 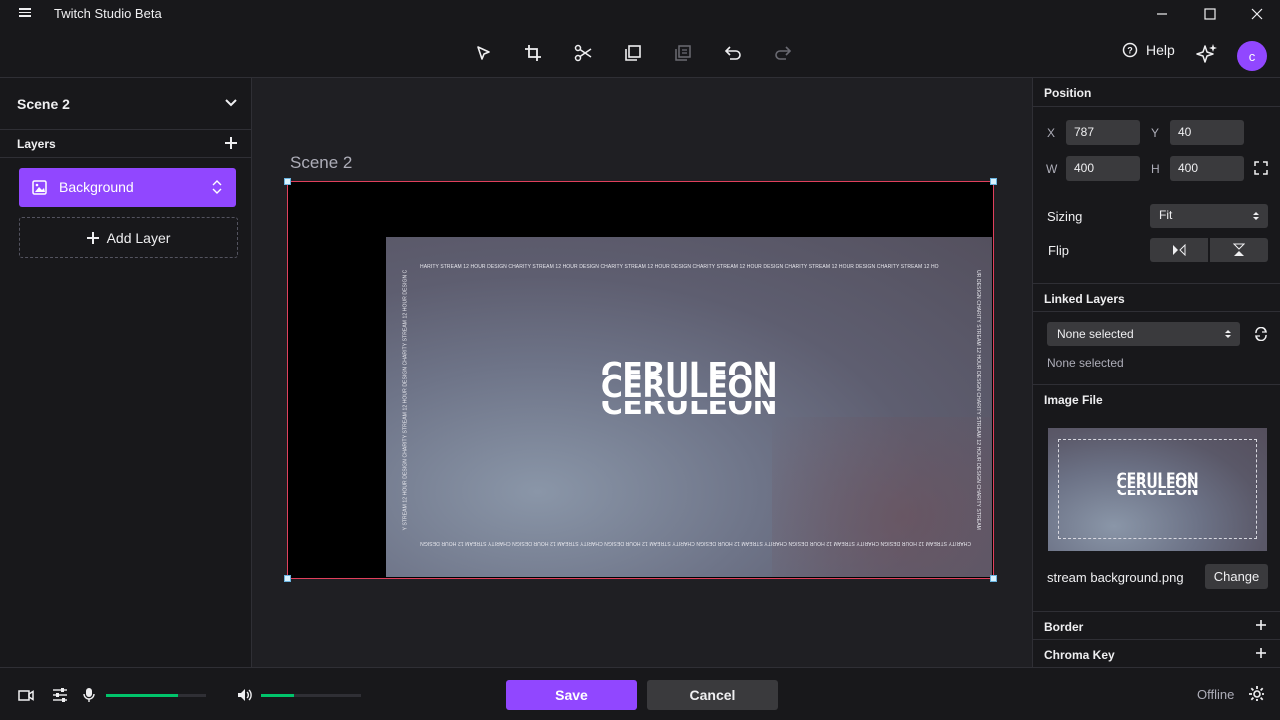 I want to click on border-section-header: Border, so click(x=1156, y=625).